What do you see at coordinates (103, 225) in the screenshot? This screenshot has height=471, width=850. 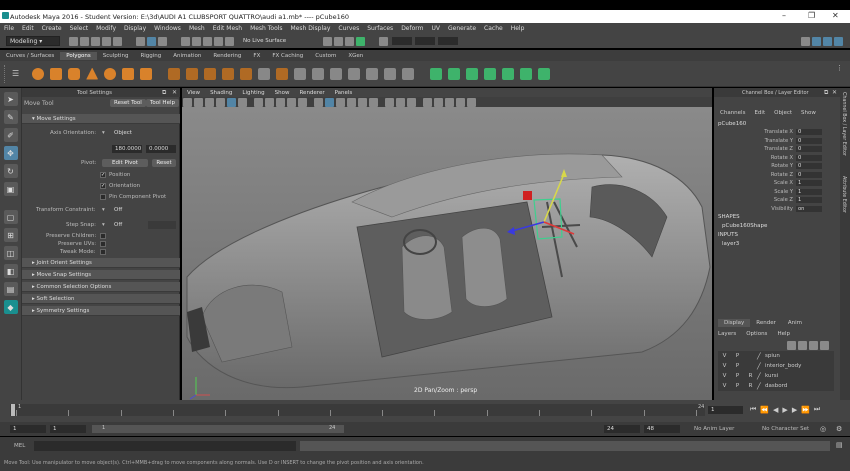 I see `chevron-down-icon: ▾` at bounding box center [103, 225].